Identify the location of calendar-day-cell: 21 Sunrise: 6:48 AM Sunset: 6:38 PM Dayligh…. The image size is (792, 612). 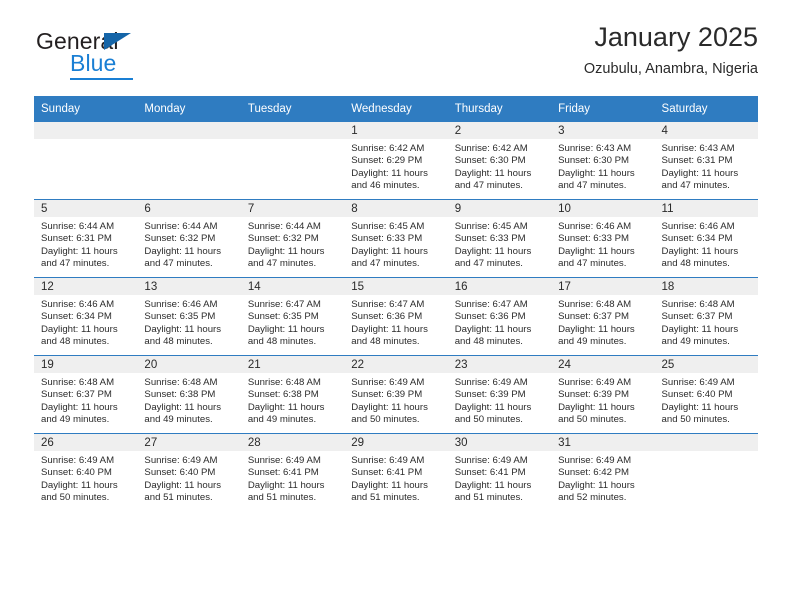
(292, 394).